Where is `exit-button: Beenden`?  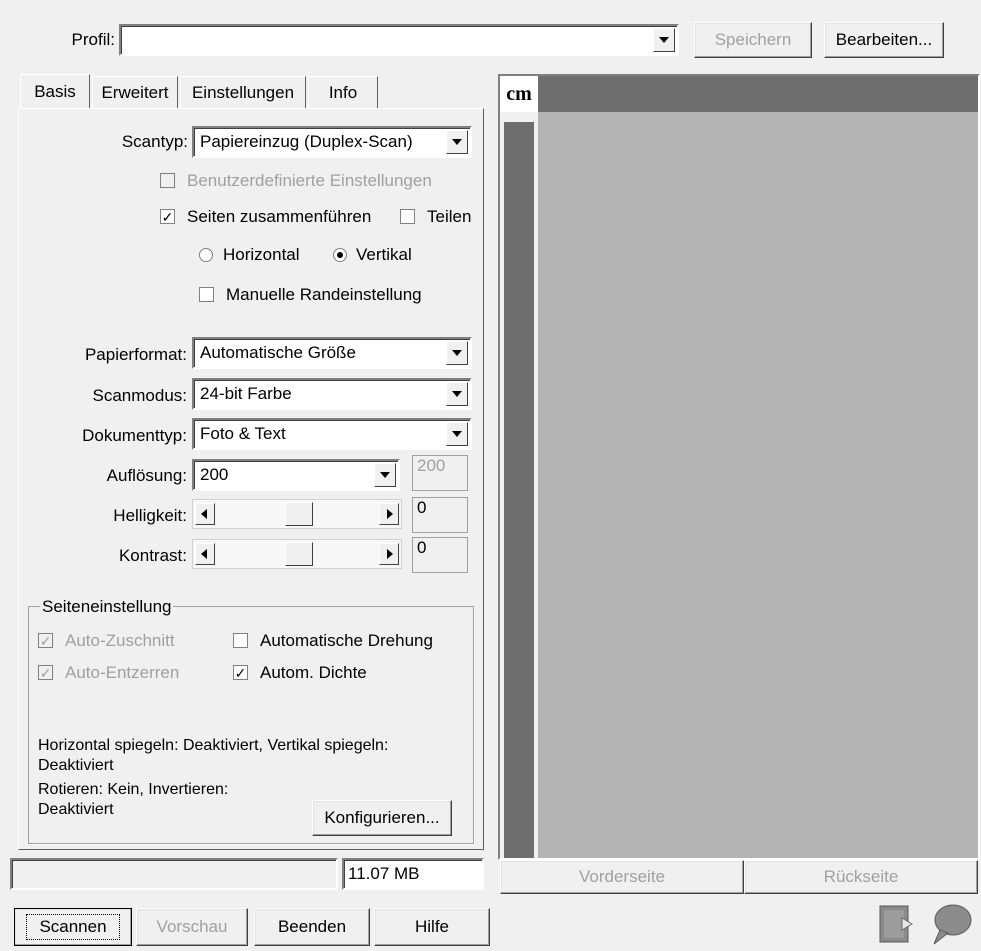
exit-button: Beenden is located at coordinates (312, 927).